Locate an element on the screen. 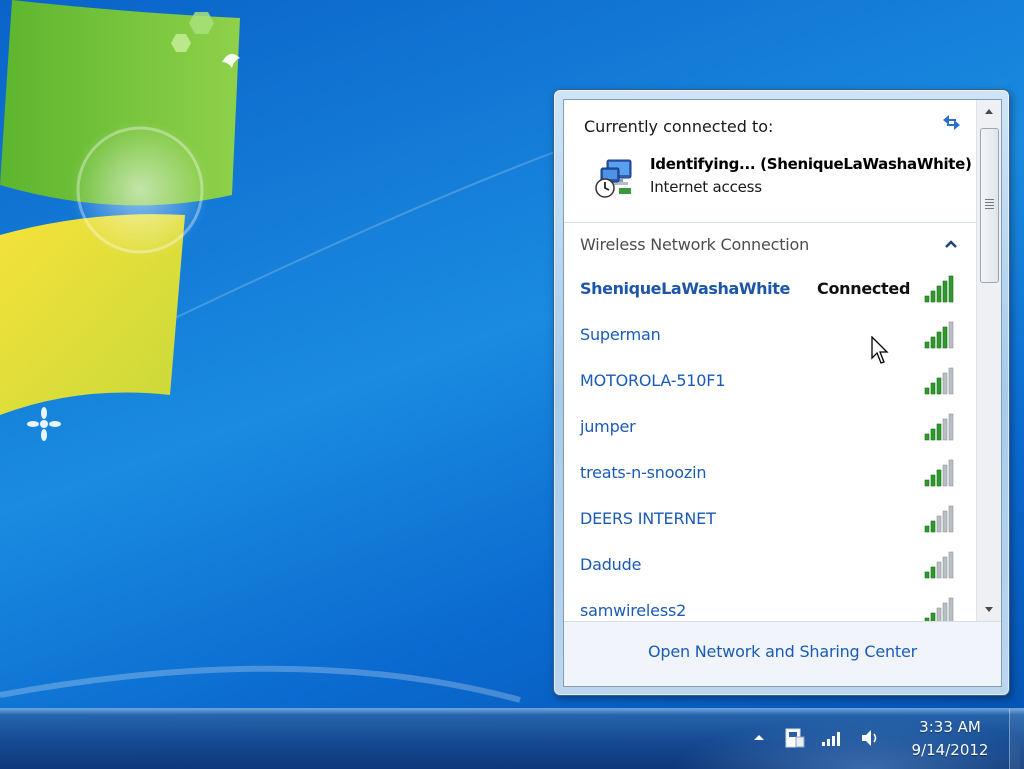 This screenshot has height=769, width=1024. open-network-sharing-center-link: Open Network and Sharing Center is located at coordinates (782, 651).